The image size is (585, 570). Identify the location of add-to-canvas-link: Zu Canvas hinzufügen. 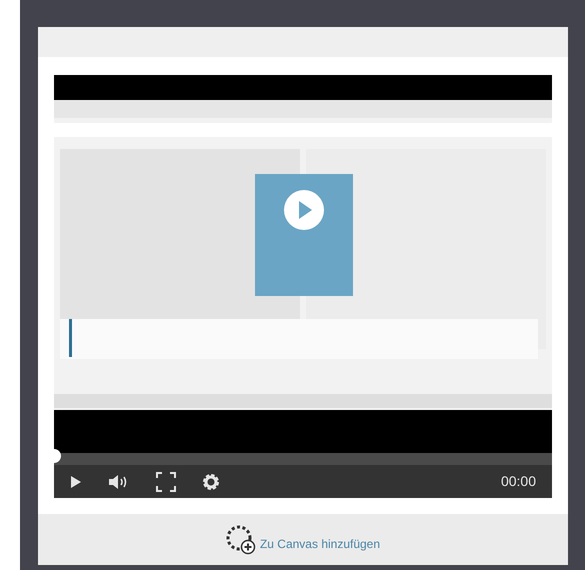
(320, 543).